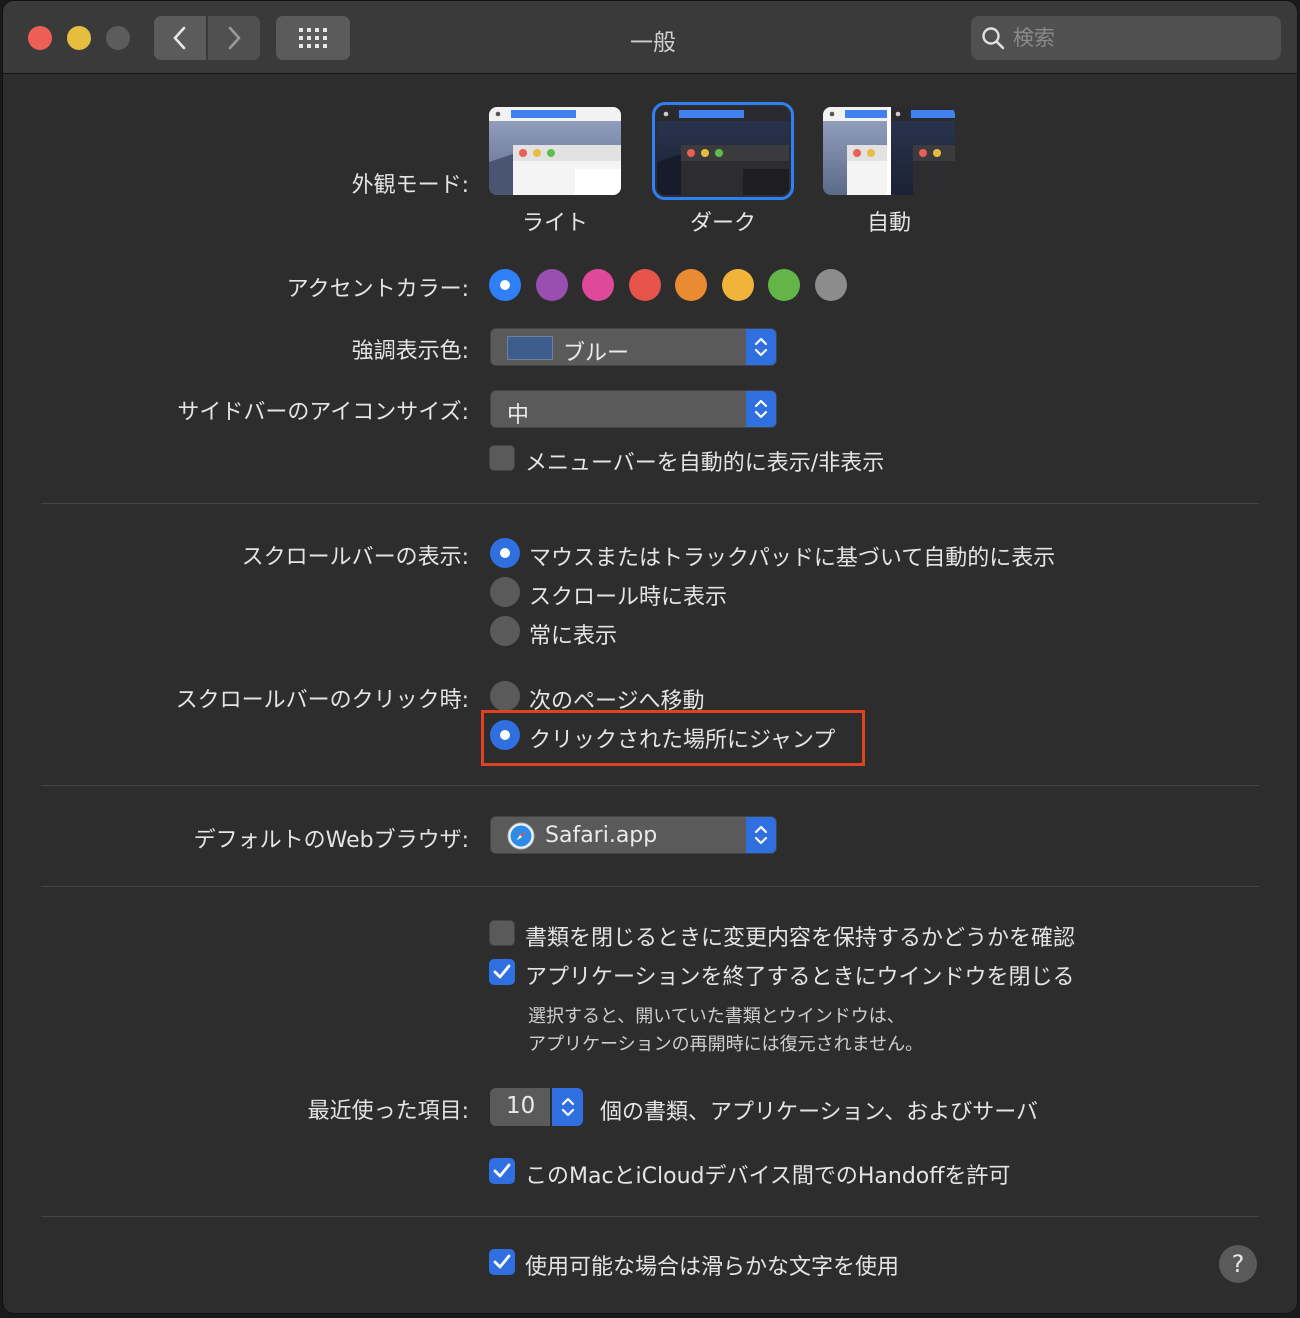  Describe the element at coordinates (601, 835) in the screenshot. I see `default-browser-value: Safari.app` at that location.